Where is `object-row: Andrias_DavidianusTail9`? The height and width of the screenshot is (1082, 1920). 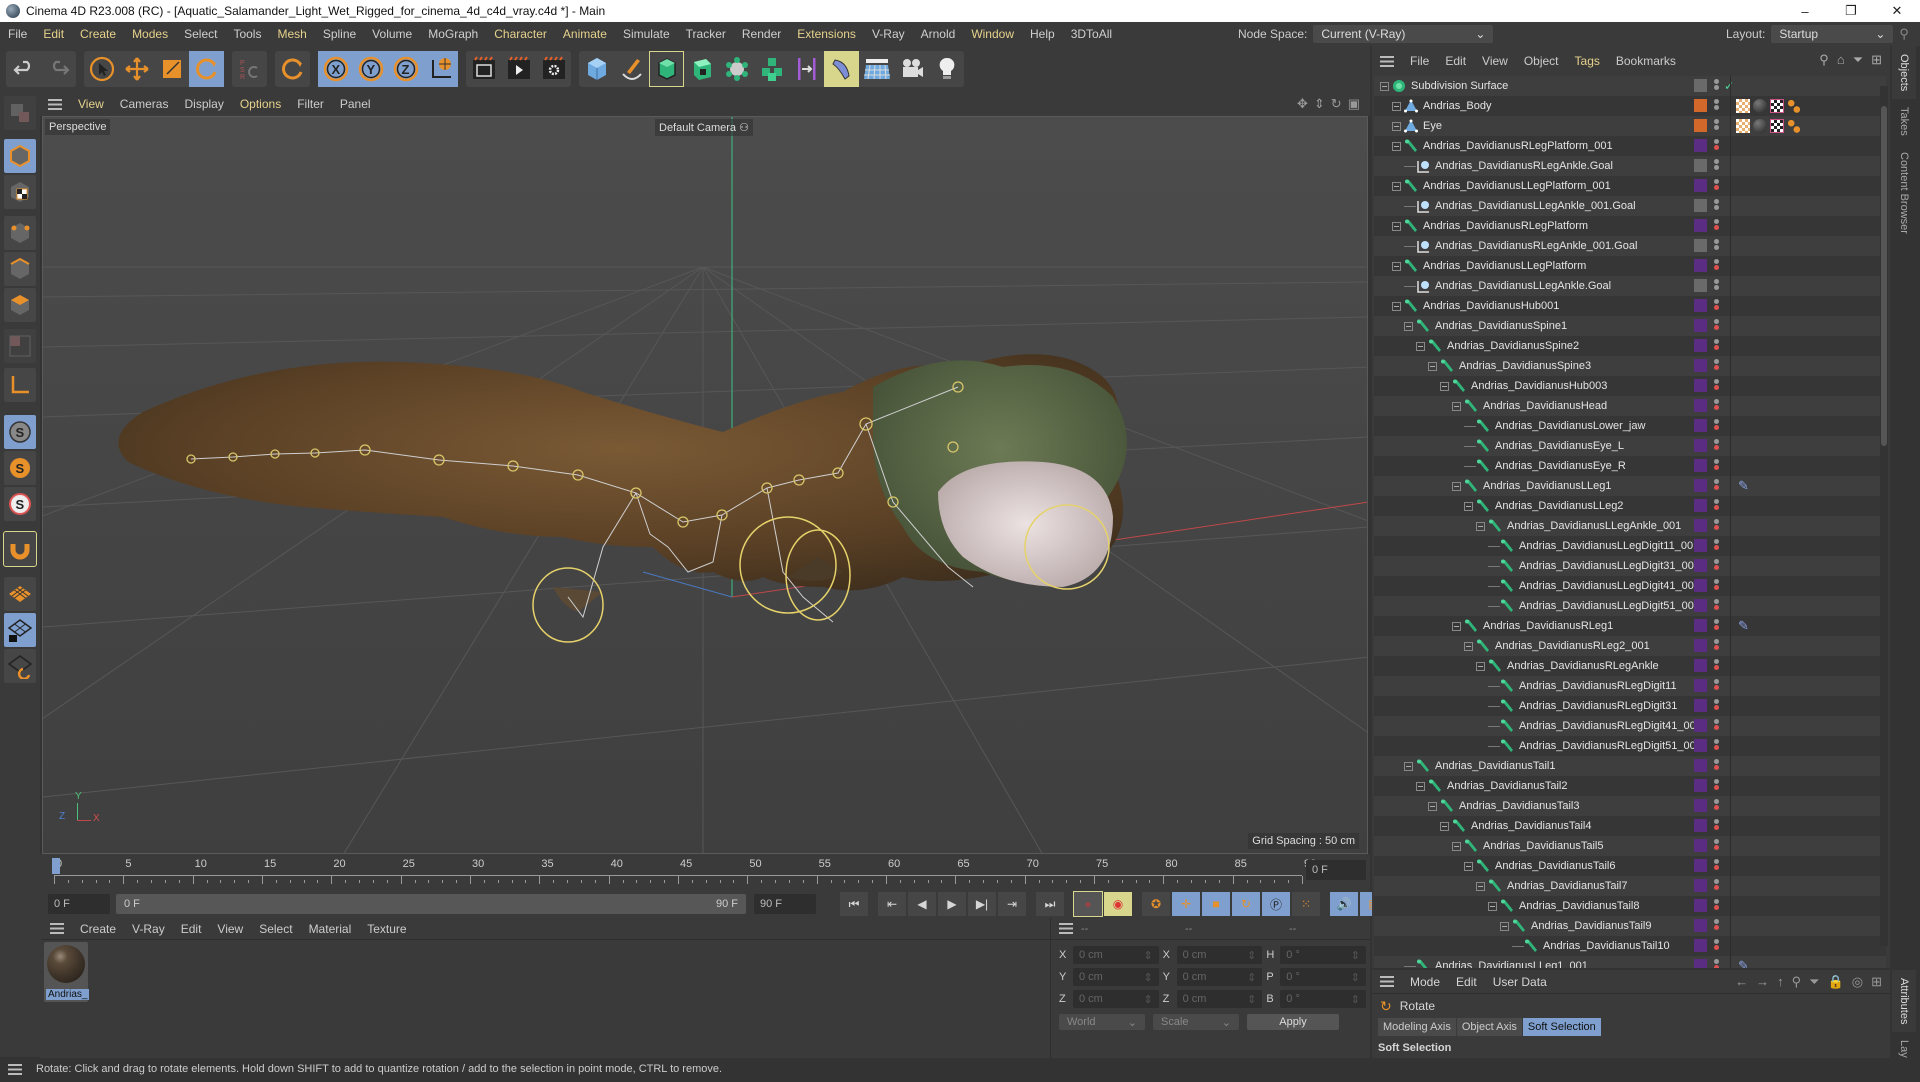 object-row: Andrias_DavidianusTail9 is located at coordinates (1630, 926).